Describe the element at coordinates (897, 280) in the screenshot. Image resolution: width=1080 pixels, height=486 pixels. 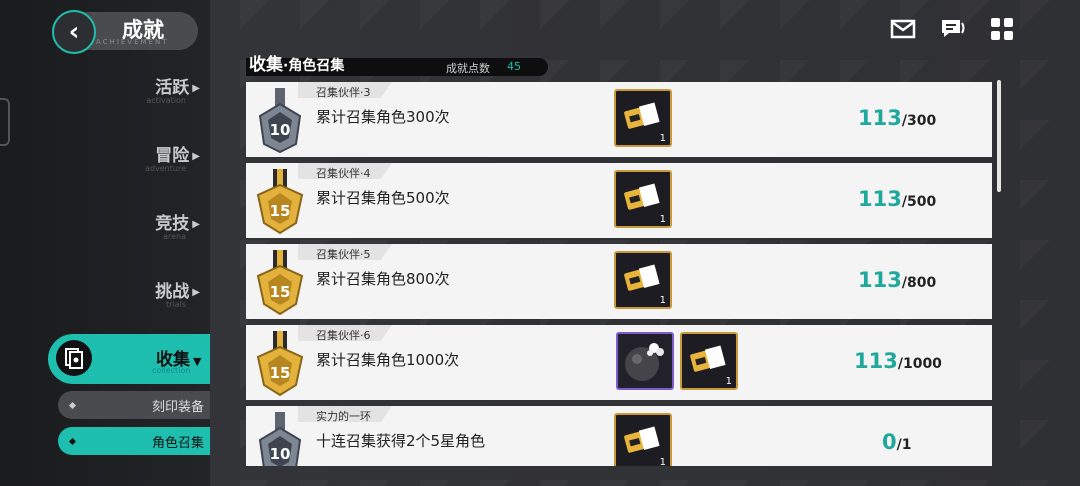
I see `progress: 113/800` at that location.